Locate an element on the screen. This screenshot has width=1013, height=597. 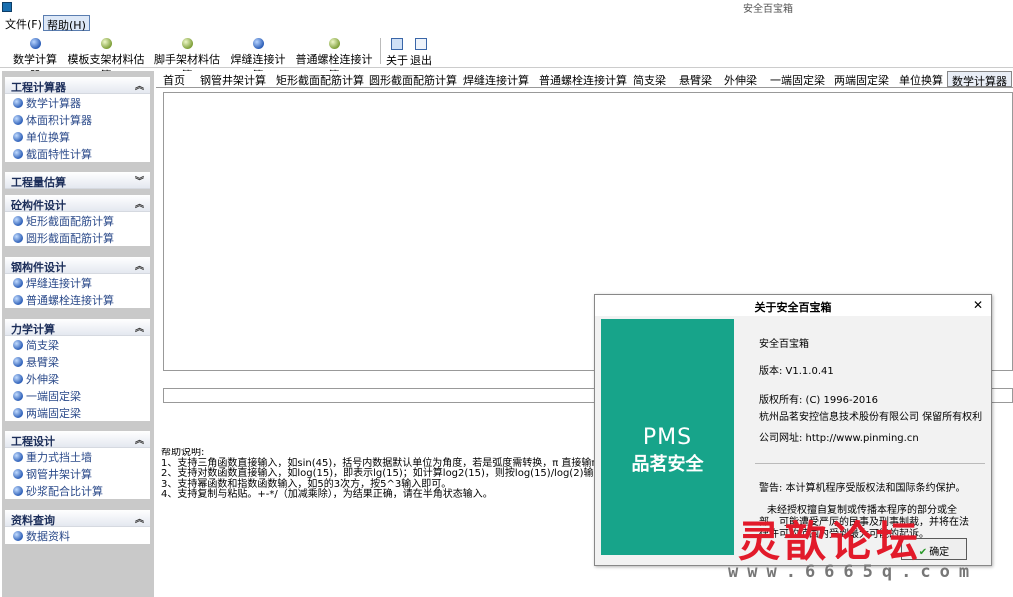
sidebar-item-label: 截面特性计算 is located at coordinates (59, 154).